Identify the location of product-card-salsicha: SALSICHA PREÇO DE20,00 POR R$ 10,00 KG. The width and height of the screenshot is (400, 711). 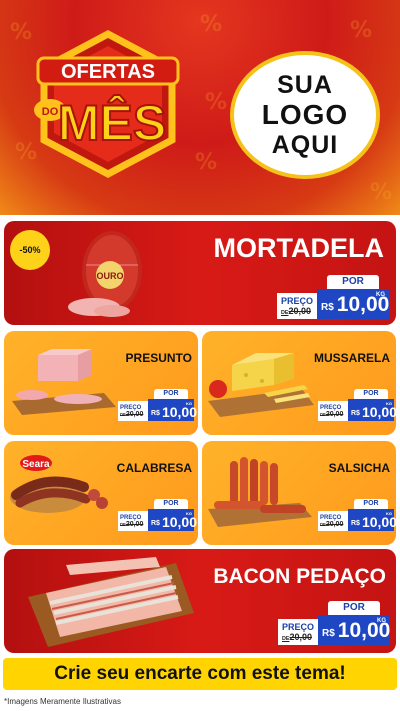
(299, 493).